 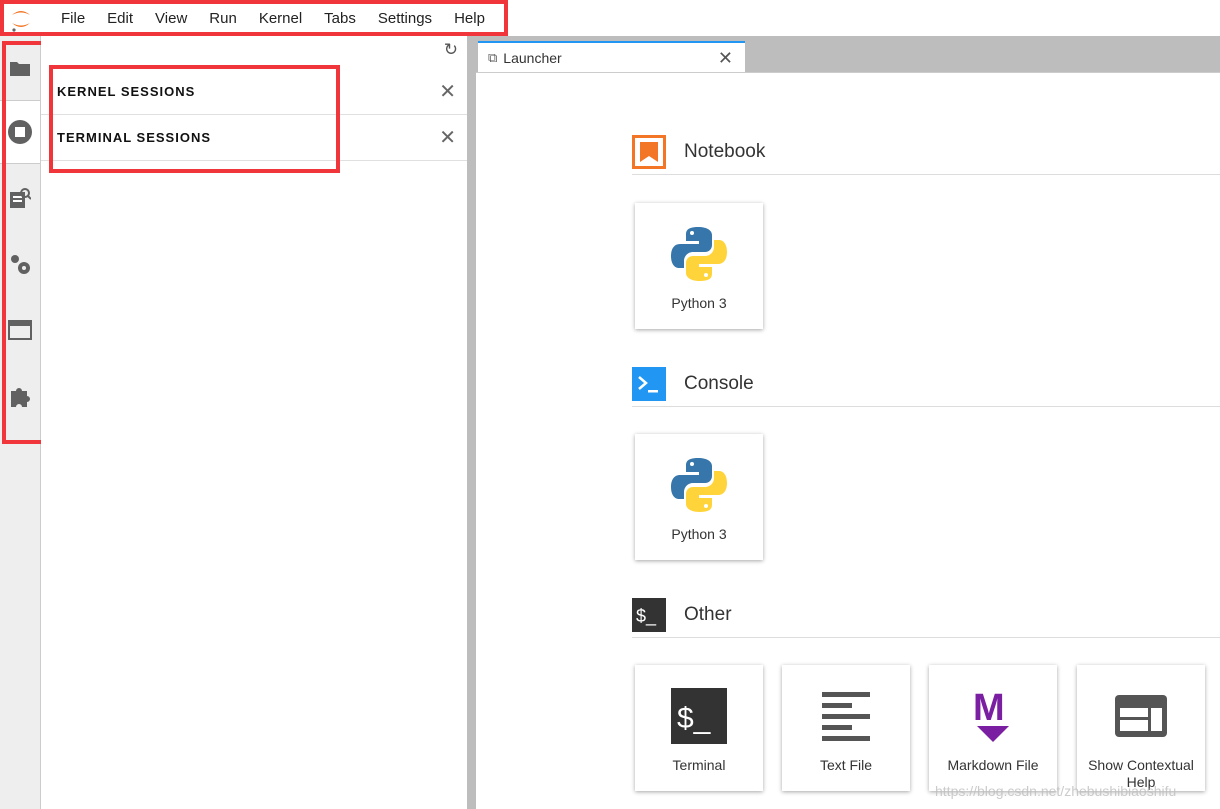 What do you see at coordinates (493, 57) in the screenshot?
I see `launcher-icon: ⧉` at bounding box center [493, 57].